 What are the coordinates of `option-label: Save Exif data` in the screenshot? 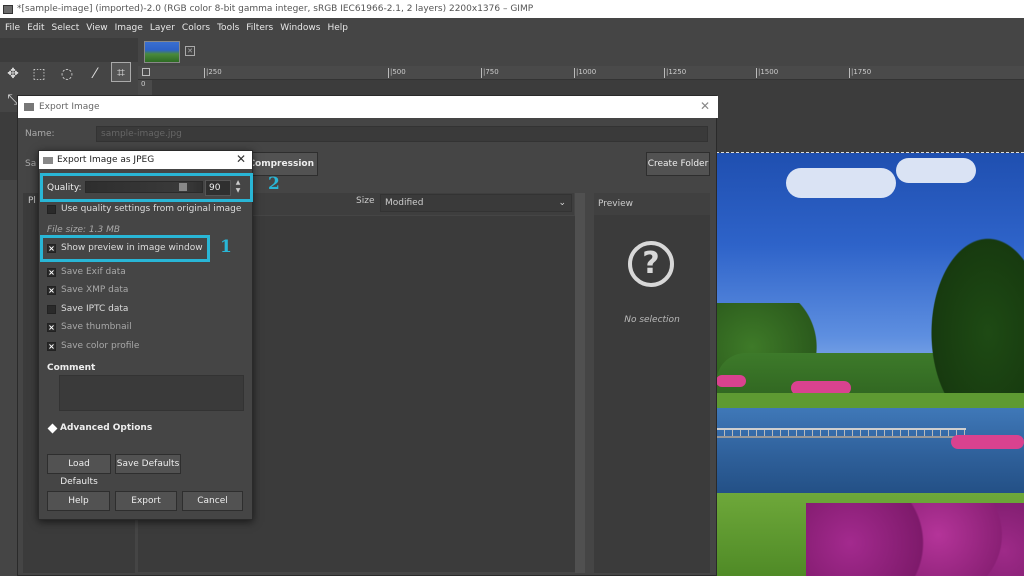 It's located at (93, 272).